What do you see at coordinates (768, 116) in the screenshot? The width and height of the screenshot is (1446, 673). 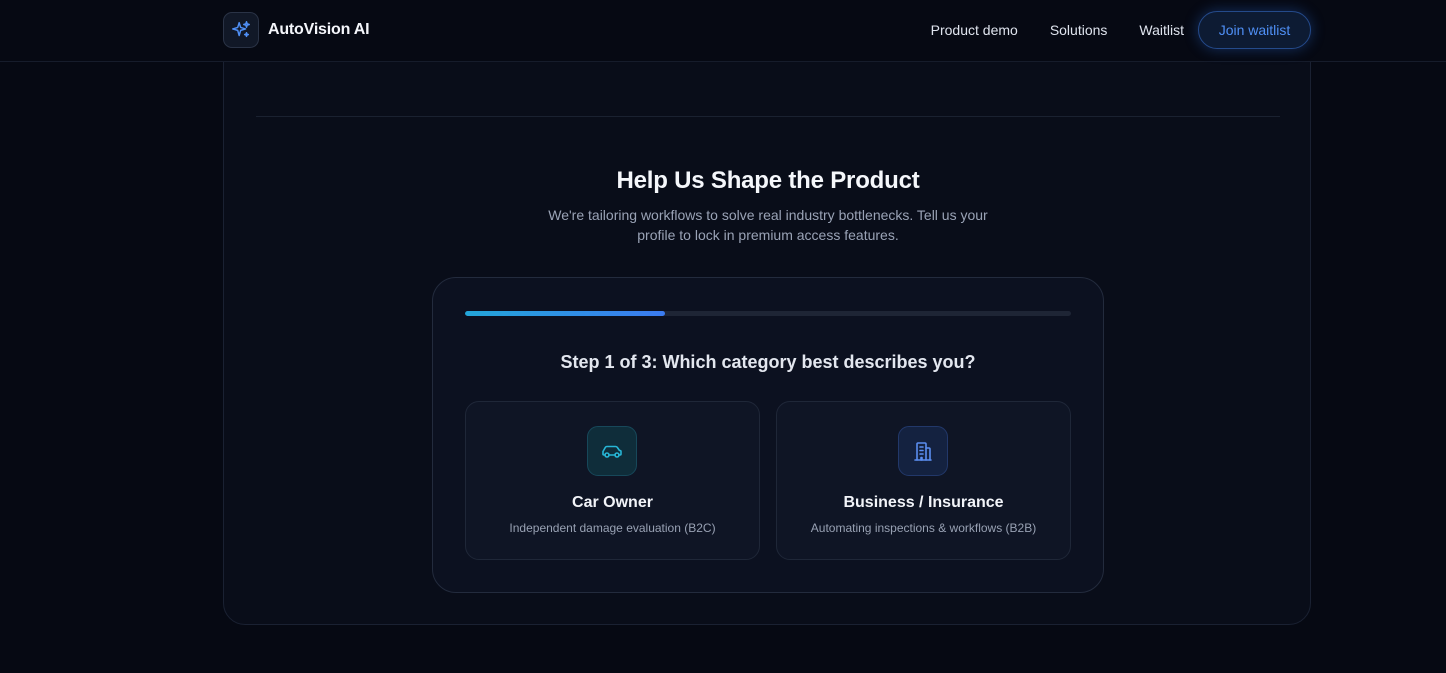 I see `divider` at bounding box center [768, 116].